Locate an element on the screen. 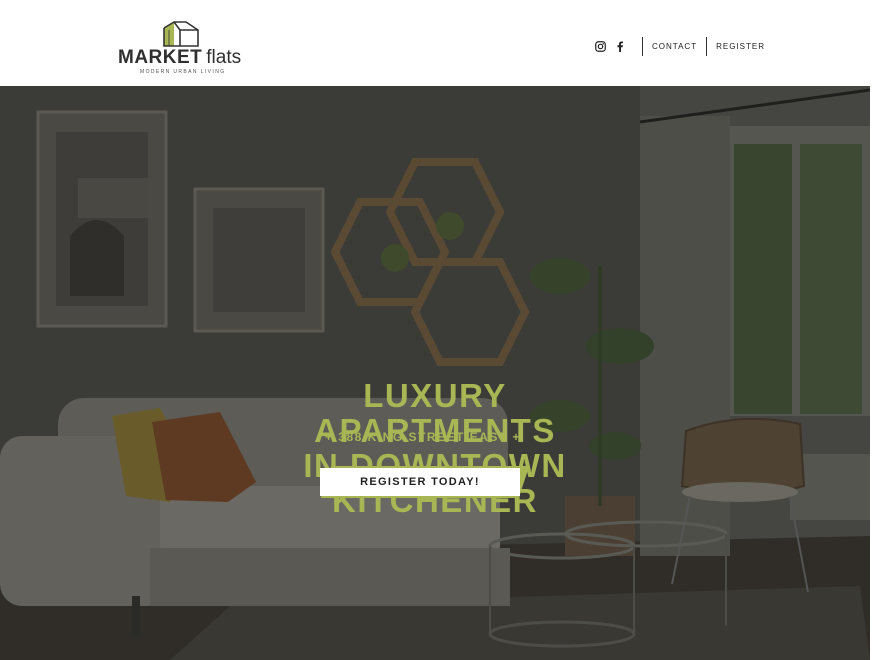 This screenshot has height=660, width=880. cta-container: REGISTER TODAY! is located at coordinates (425, 482).